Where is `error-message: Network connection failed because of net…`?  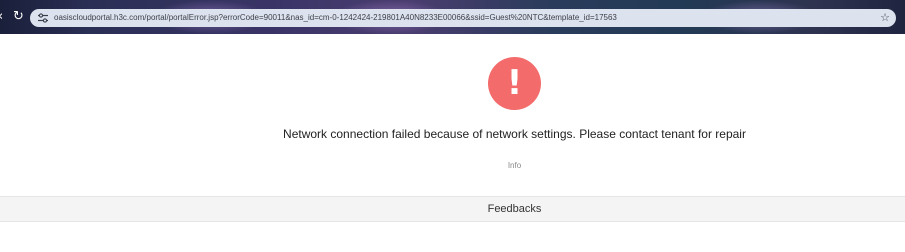 error-message: Network connection failed because of net… is located at coordinates (514, 134).